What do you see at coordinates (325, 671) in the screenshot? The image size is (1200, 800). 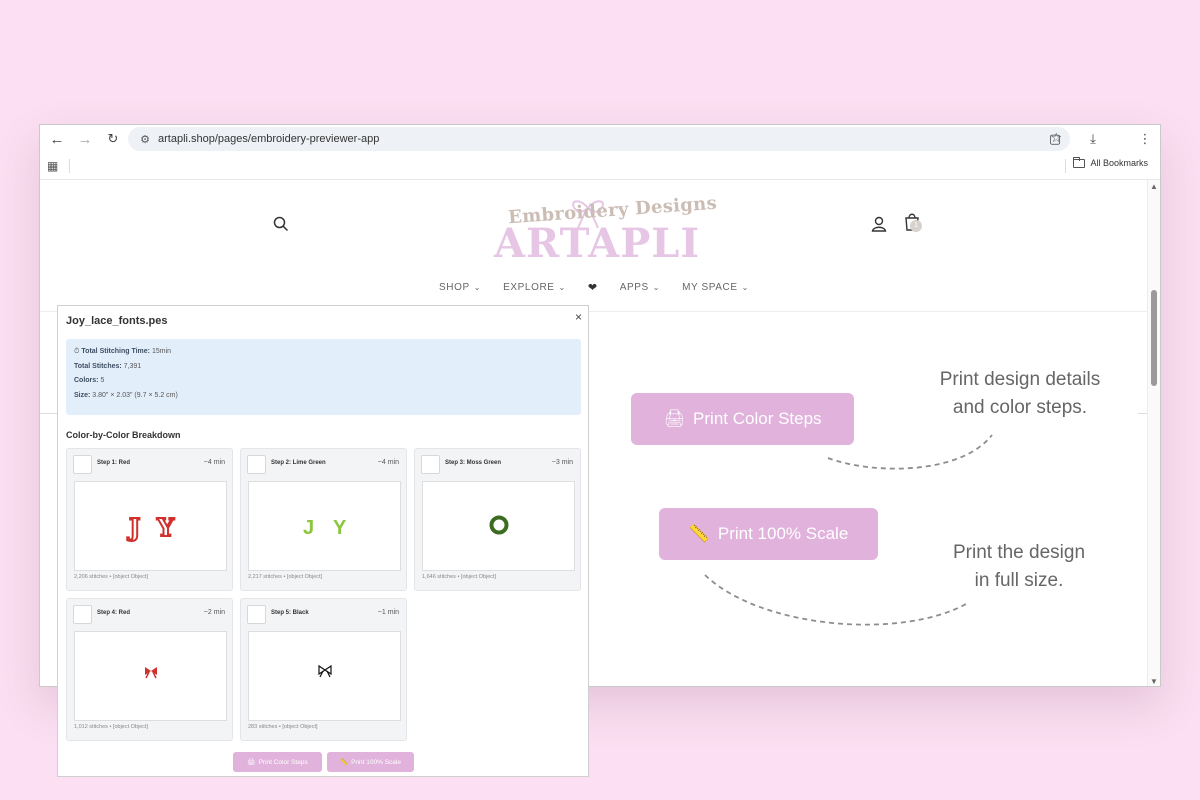 I see `black-bow-outline-preview` at bounding box center [325, 671].